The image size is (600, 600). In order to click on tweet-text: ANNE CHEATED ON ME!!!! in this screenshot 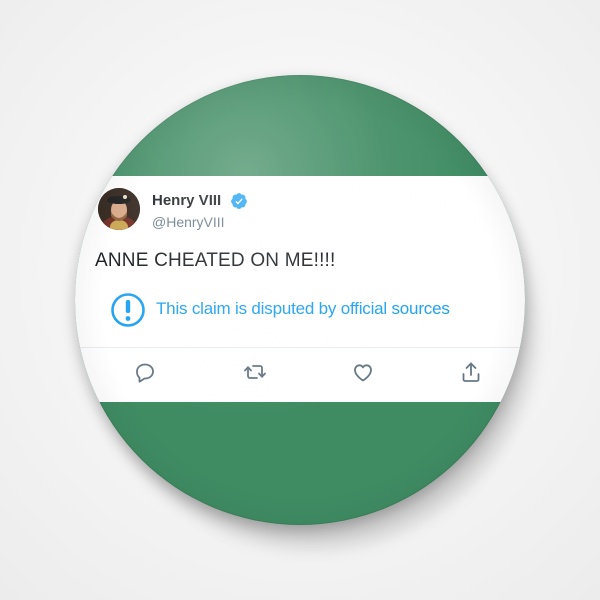, I will do `click(215, 260)`.